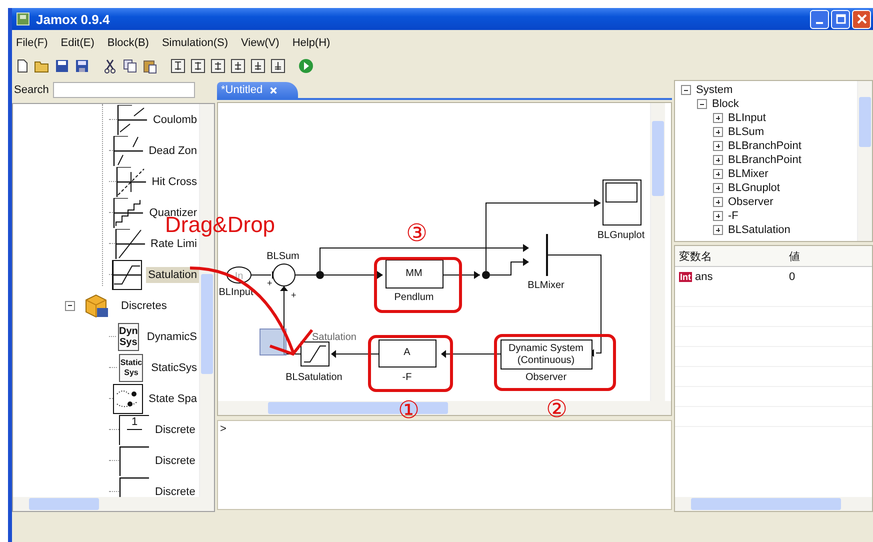 The image size is (873, 542). What do you see at coordinates (174, 182) in the screenshot?
I see `library-item: Hit Cross` at bounding box center [174, 182].